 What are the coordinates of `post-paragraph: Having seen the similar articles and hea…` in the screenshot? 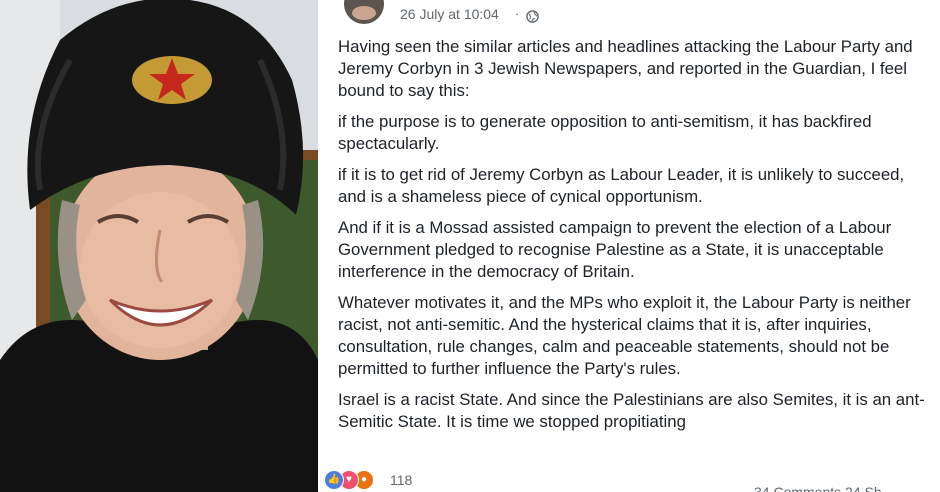 It's located at (625, 68).